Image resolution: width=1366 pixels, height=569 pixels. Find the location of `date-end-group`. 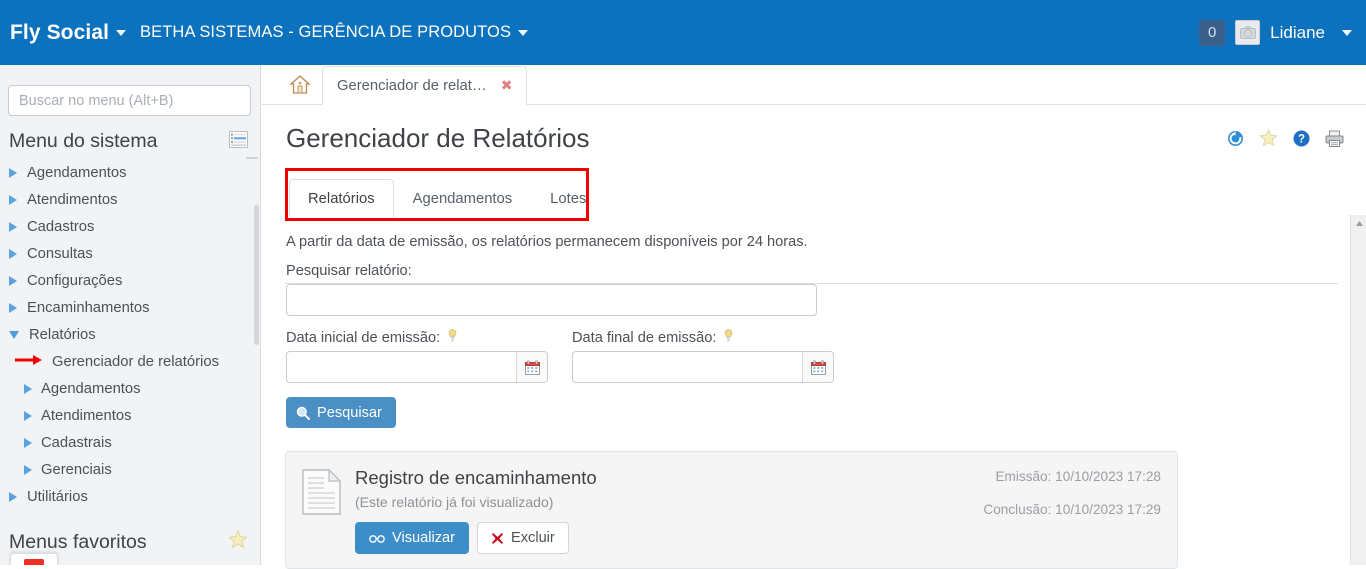

date-end-group is located at coordinates (703, 367).